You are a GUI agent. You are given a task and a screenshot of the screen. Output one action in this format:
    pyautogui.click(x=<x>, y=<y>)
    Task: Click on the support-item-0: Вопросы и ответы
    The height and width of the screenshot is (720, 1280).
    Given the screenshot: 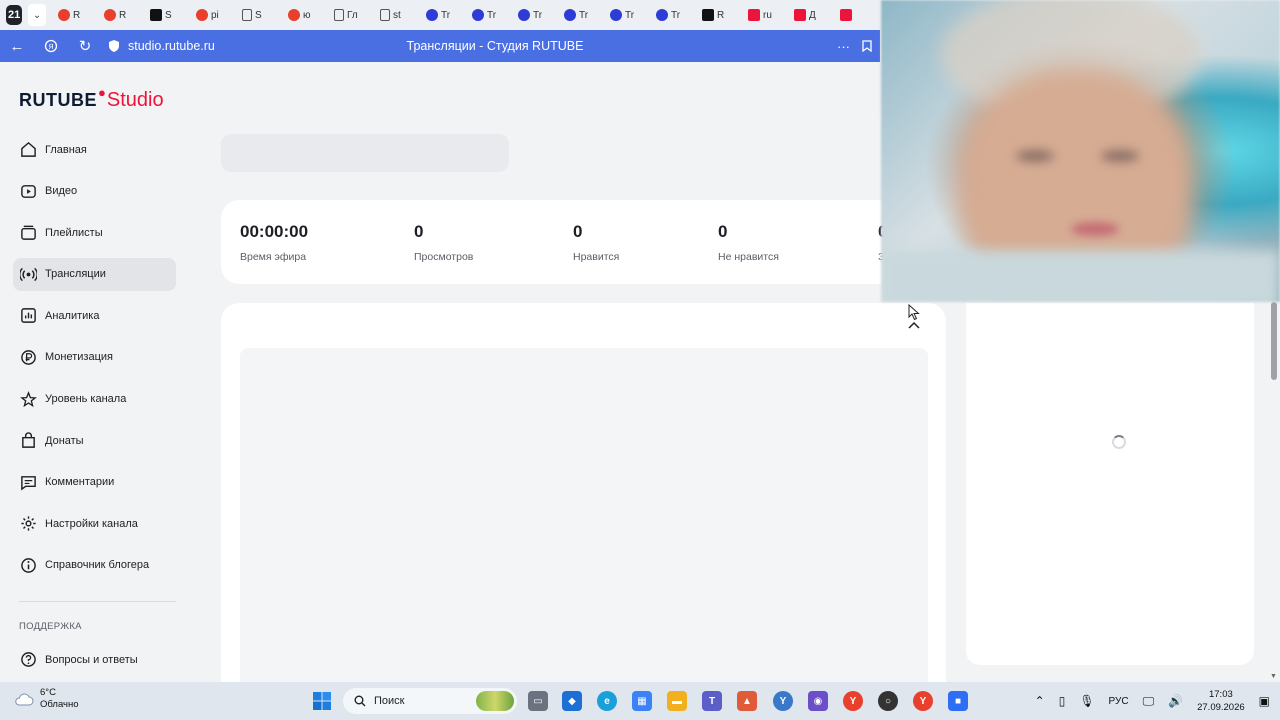 What is the action you would take?
    pyautogui.click(x=94, y=659)
    